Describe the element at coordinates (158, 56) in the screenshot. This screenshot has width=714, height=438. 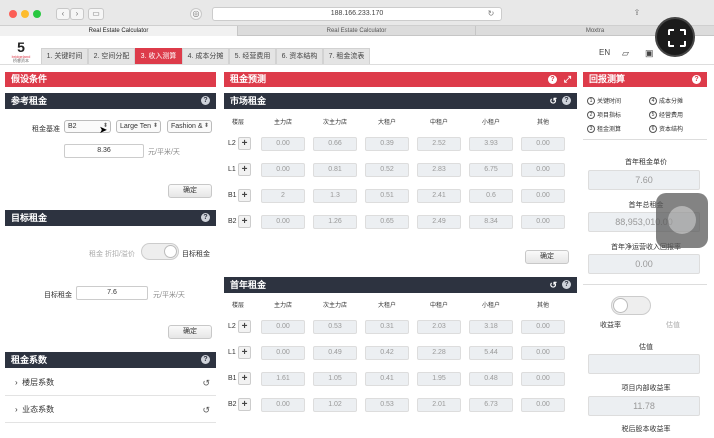
I see `tab-income-calc: 3. 收入测算` at that location.